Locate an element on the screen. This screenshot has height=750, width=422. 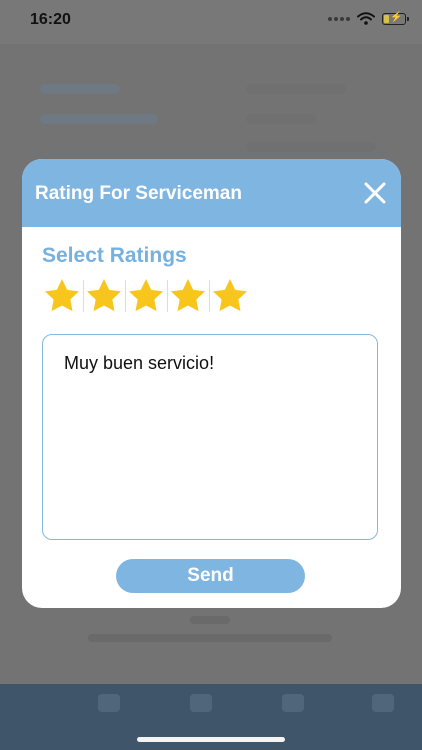
close-icon is located at coordinates (375, 193).